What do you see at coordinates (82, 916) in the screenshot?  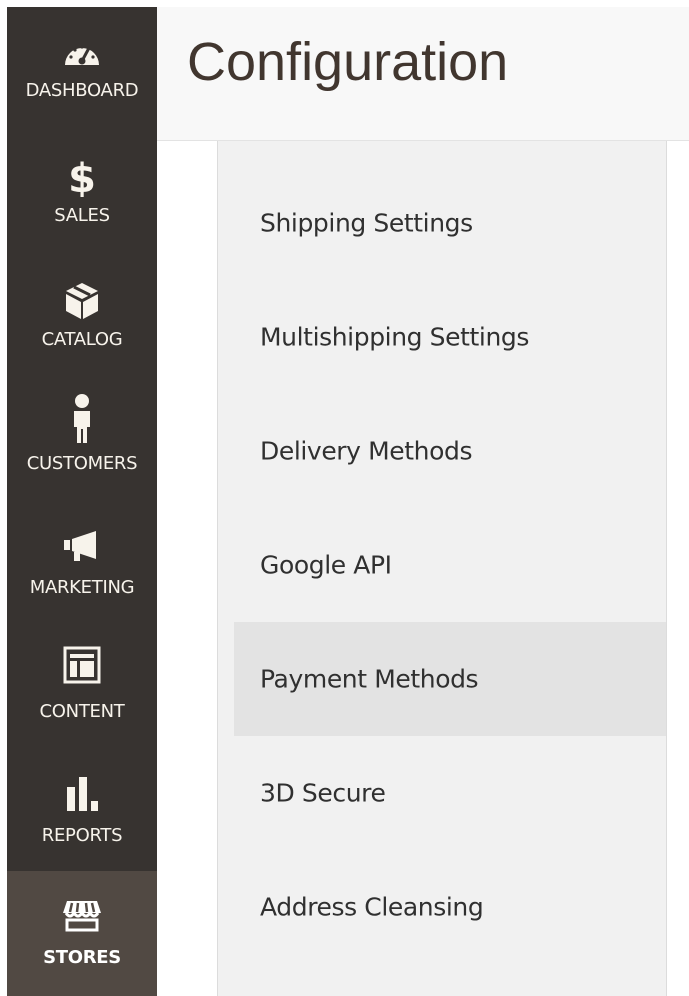 I see `storefront-icon` at bounding box center [82, 916].